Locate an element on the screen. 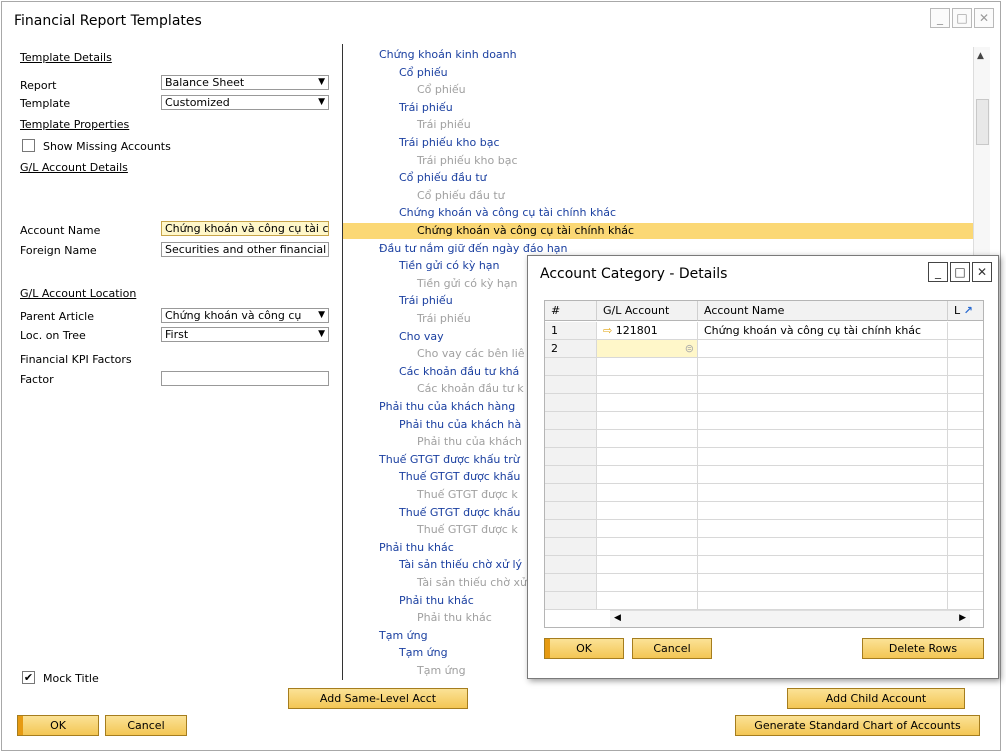  account-name-field: Chứng khoán và công cụ tài chính khác is located at coordinates (245, 228).